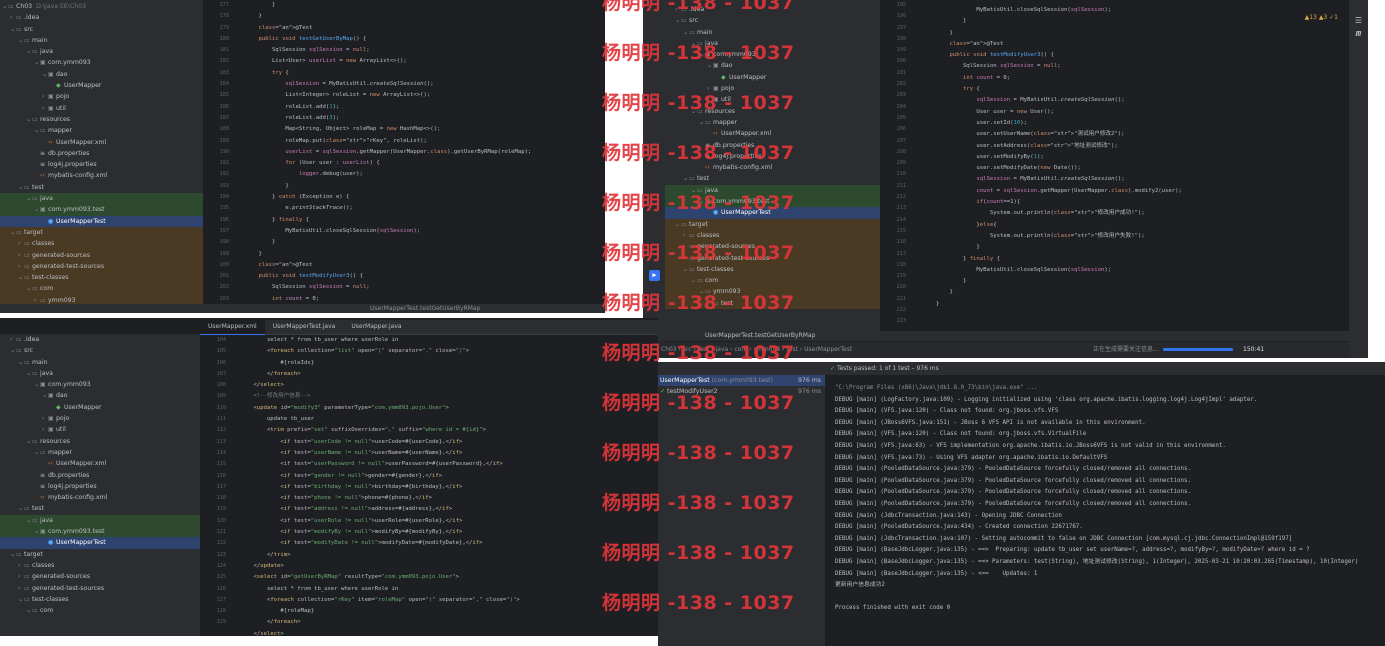  I want to click on run-config-label: UserMapperTest.testGetUserByRMap, so click(425, 308).